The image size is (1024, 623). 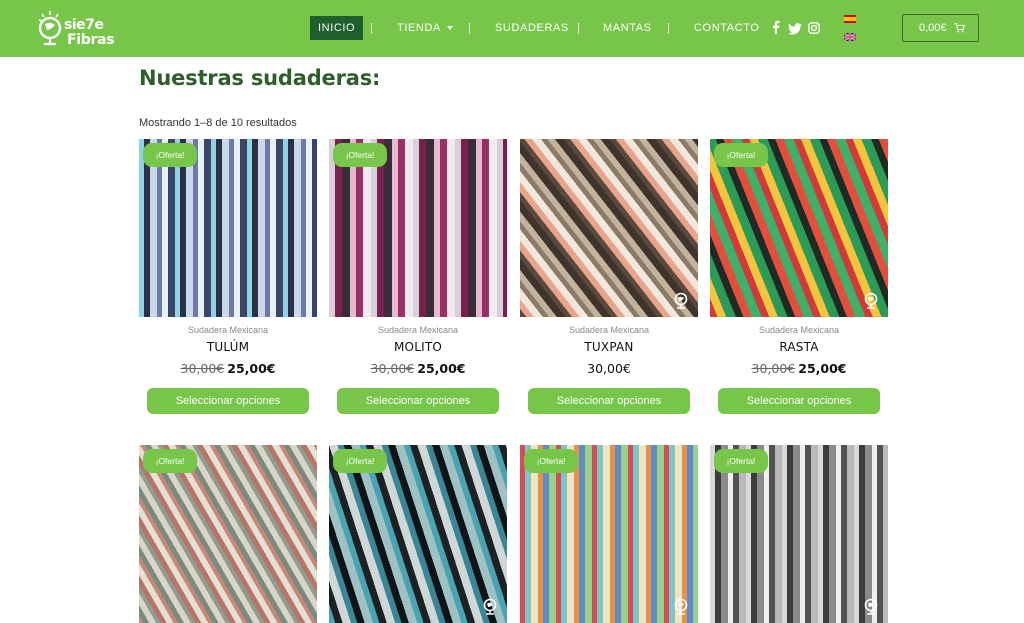 What do you see at coordinates (850, 37) in the screenshot?
I see `uk-flag-icon` at bounding box center [850, 37].